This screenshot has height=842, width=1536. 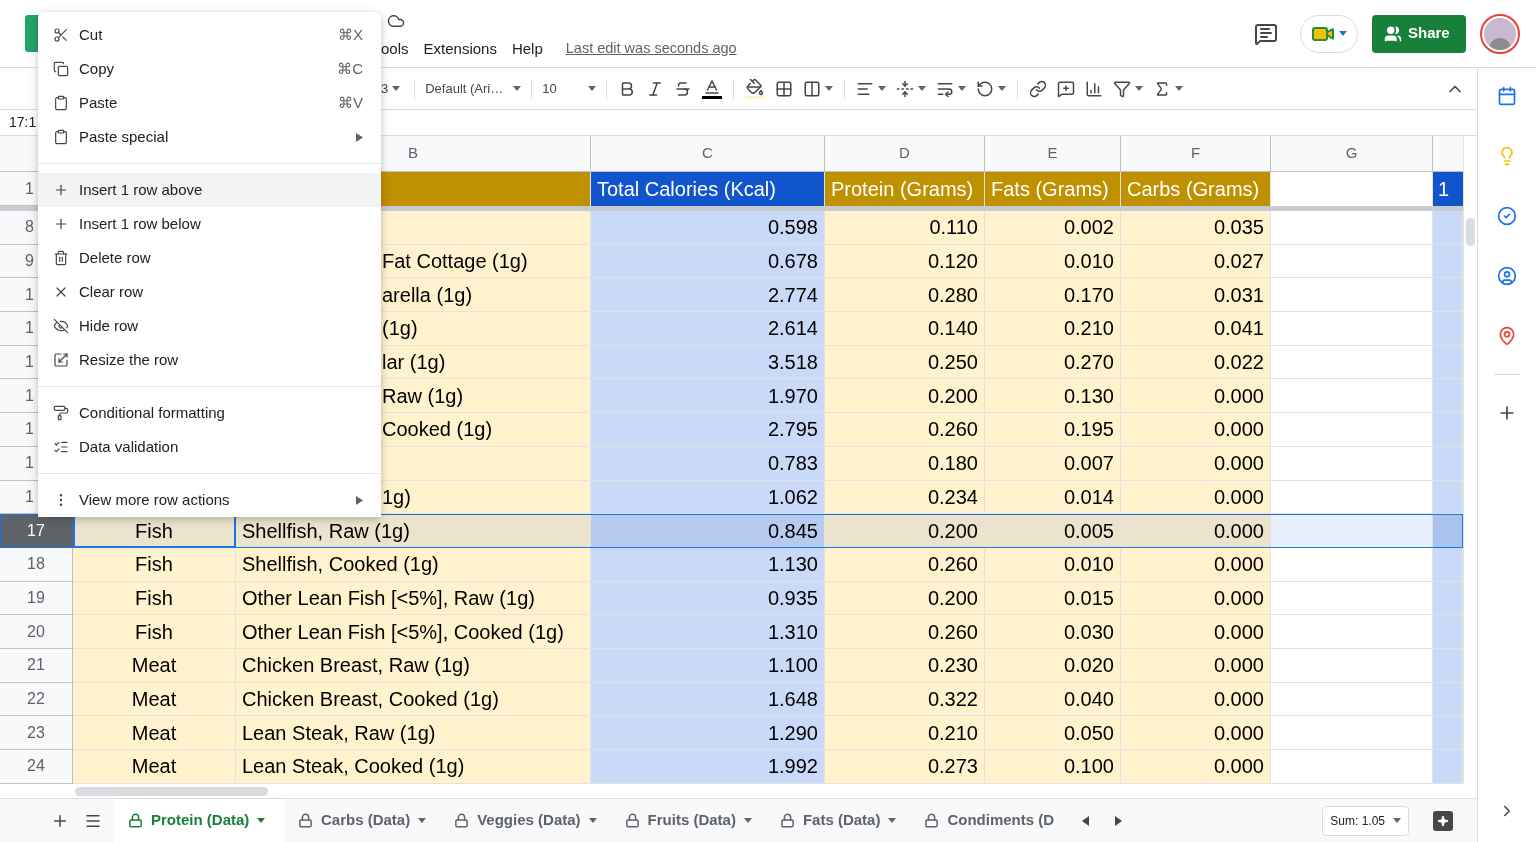 What do you see at coordinates (1470, 460) in the screenshot?
I see `vertical-scrollbar` at bounding box center [1470, 460].